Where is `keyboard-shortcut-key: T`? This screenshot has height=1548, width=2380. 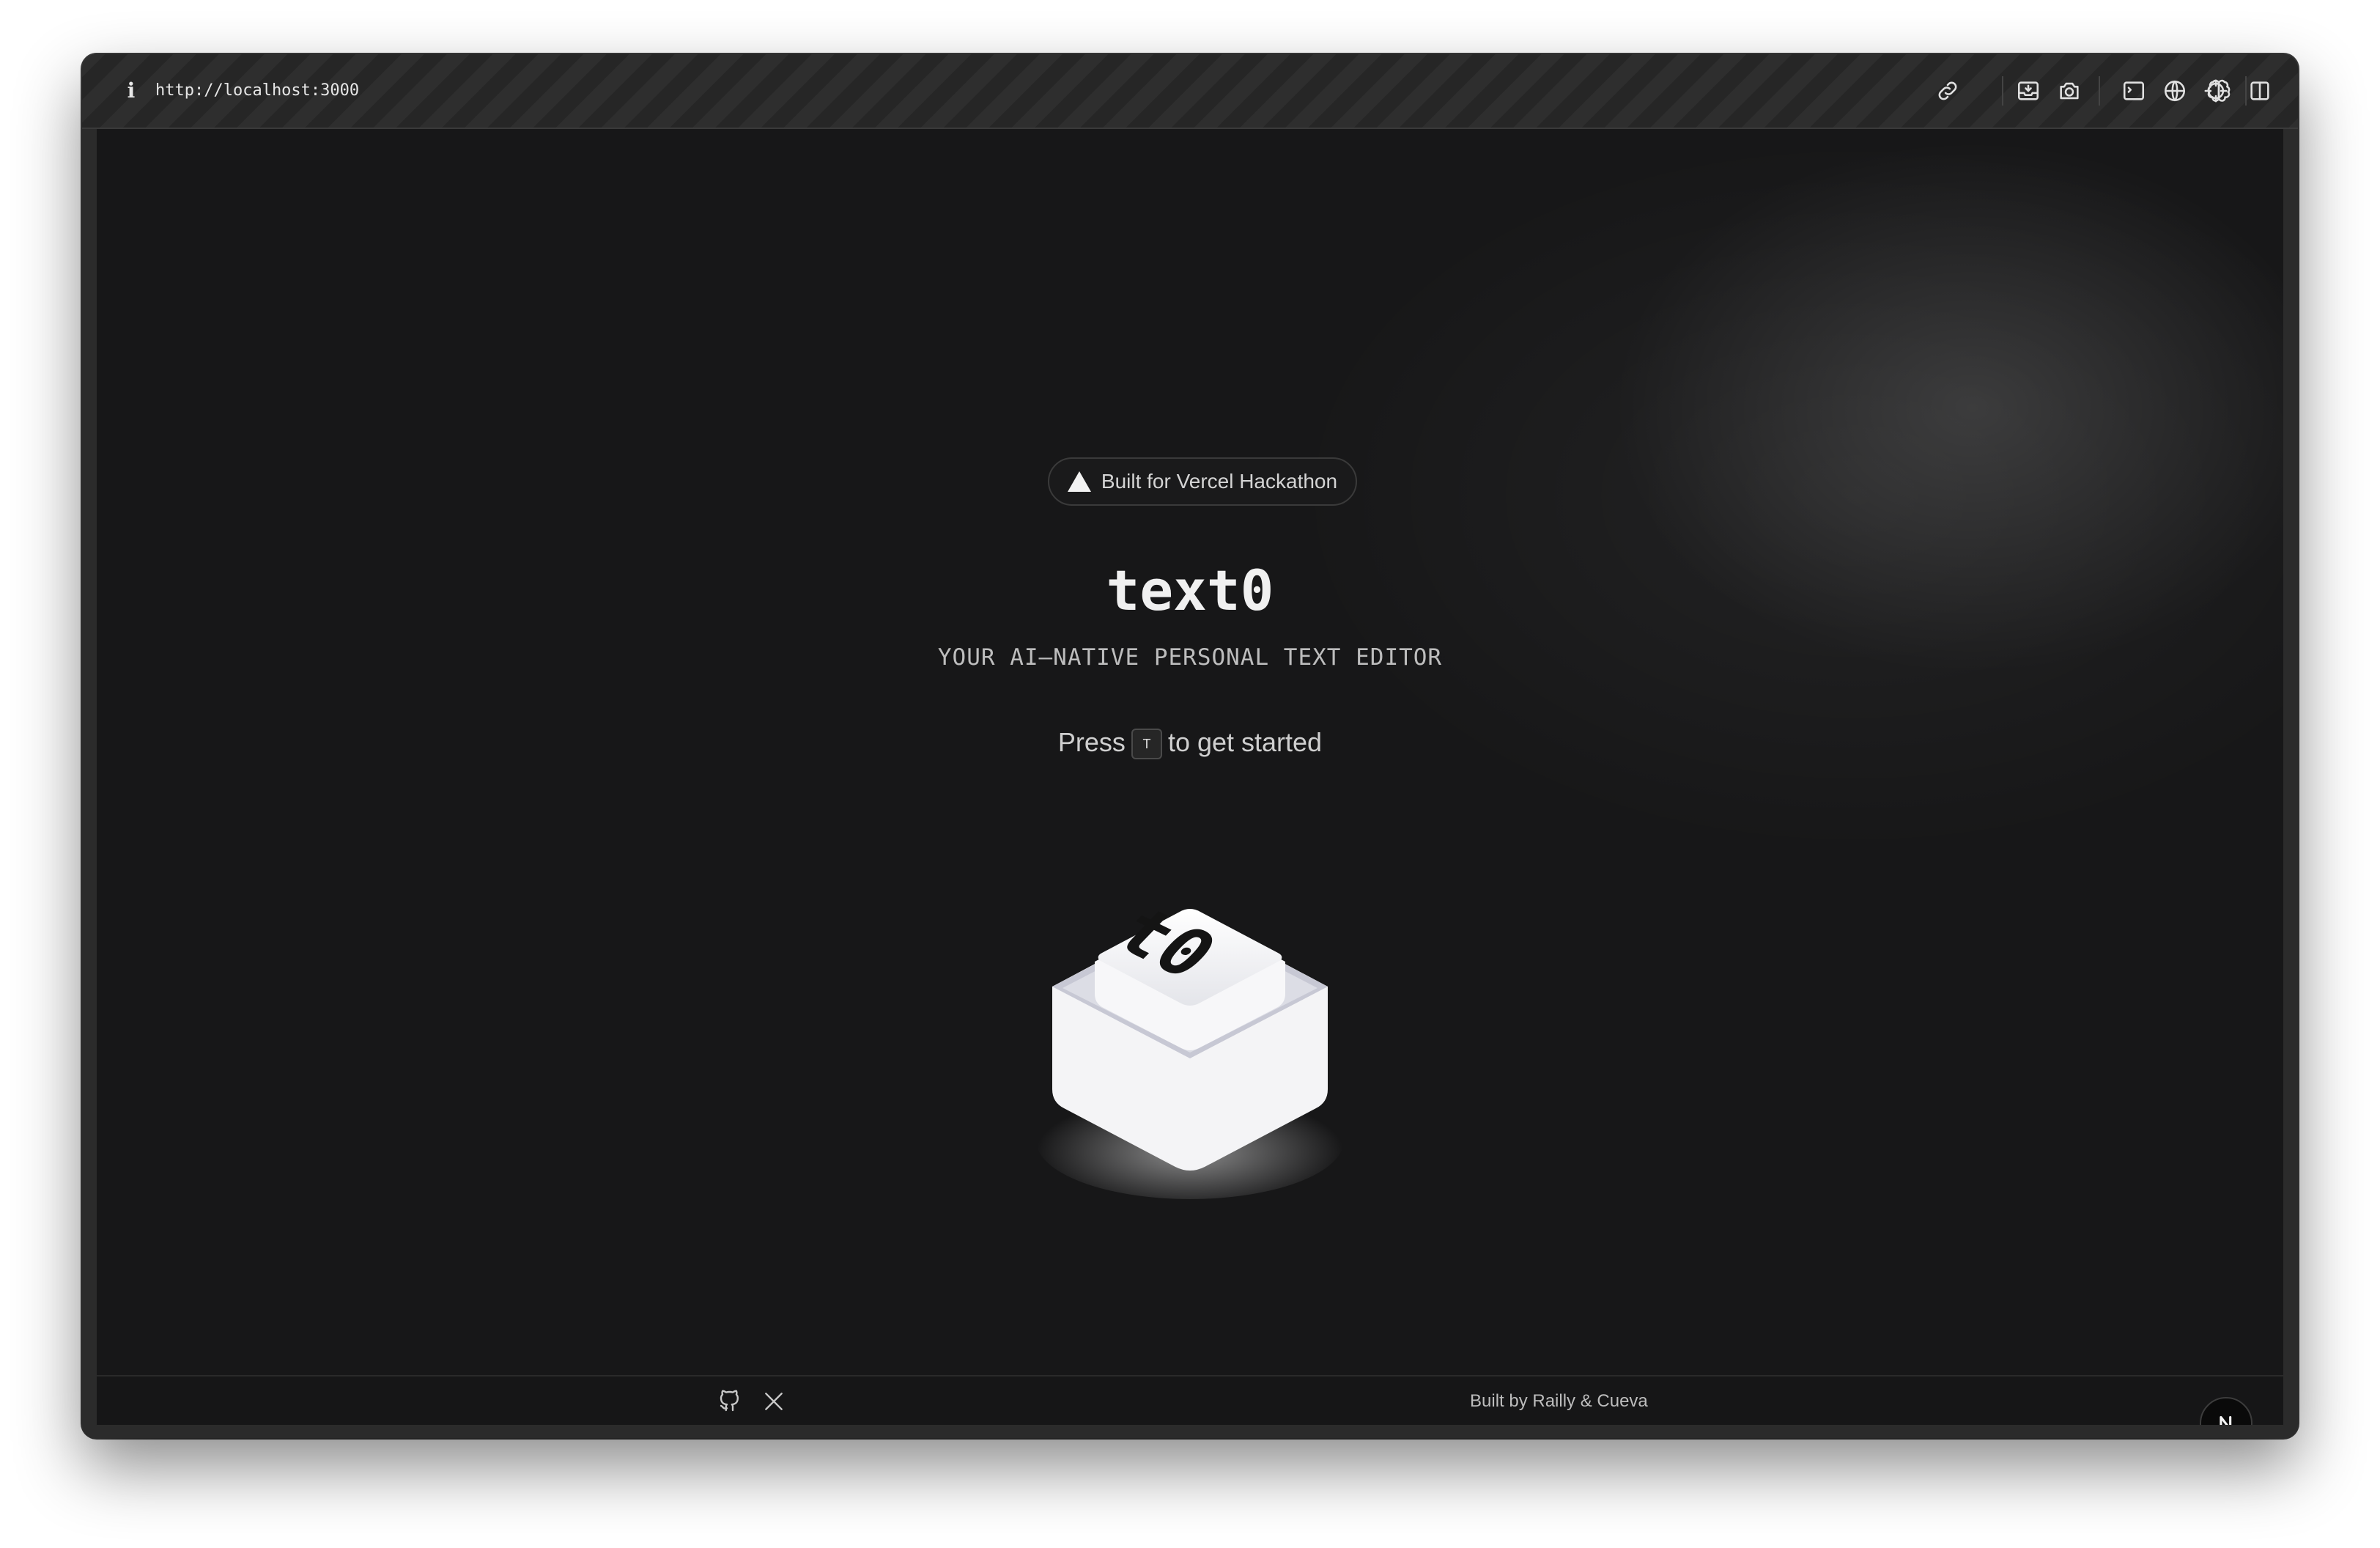
keyboard-shortcut-key: T is located at coordinates (1146, 744).